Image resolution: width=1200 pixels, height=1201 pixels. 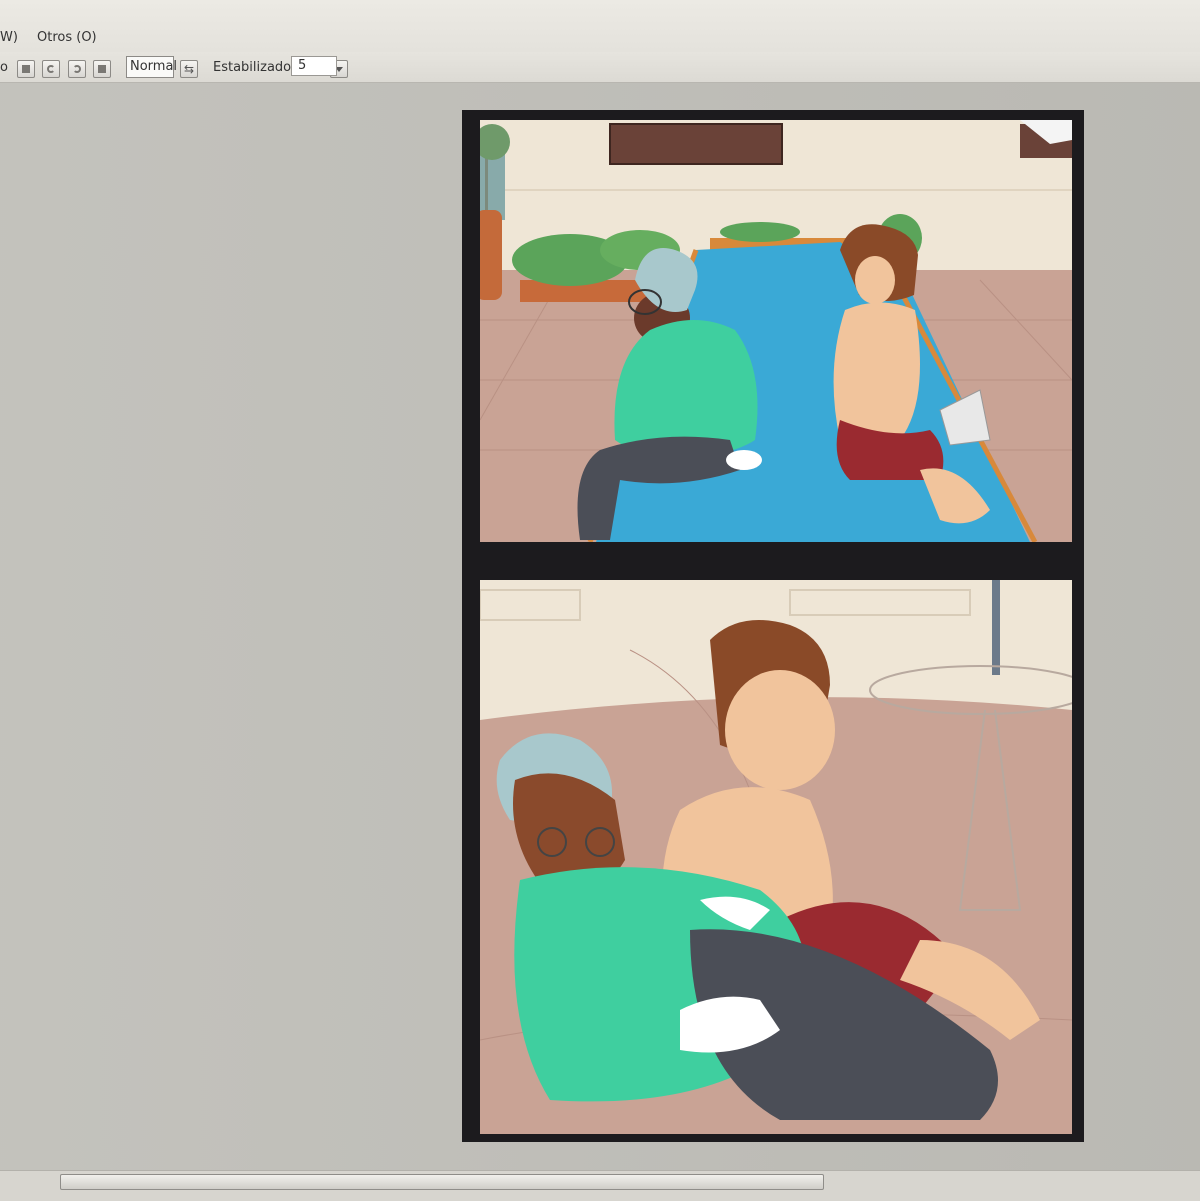 I want to click on menu-item-view: W), so click(x=9, y=37).